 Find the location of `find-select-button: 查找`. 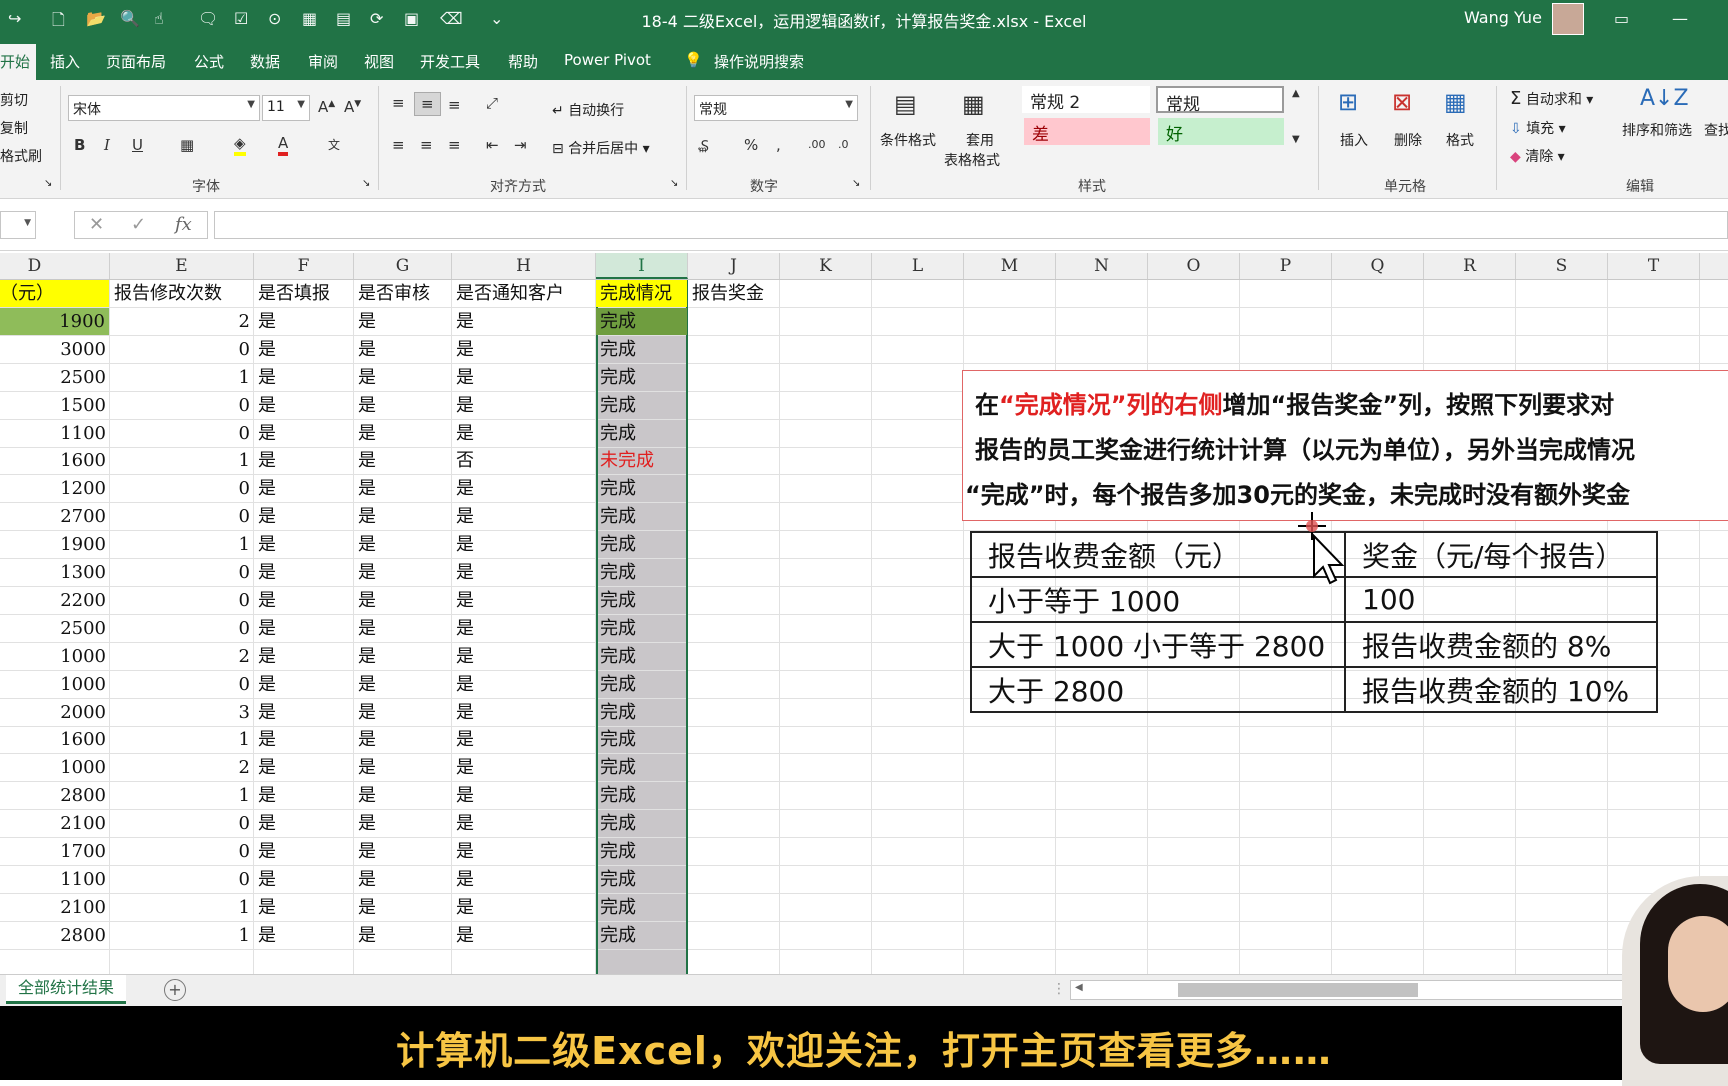

find-select-button: 查找 is located at coordinates (1716, 130).